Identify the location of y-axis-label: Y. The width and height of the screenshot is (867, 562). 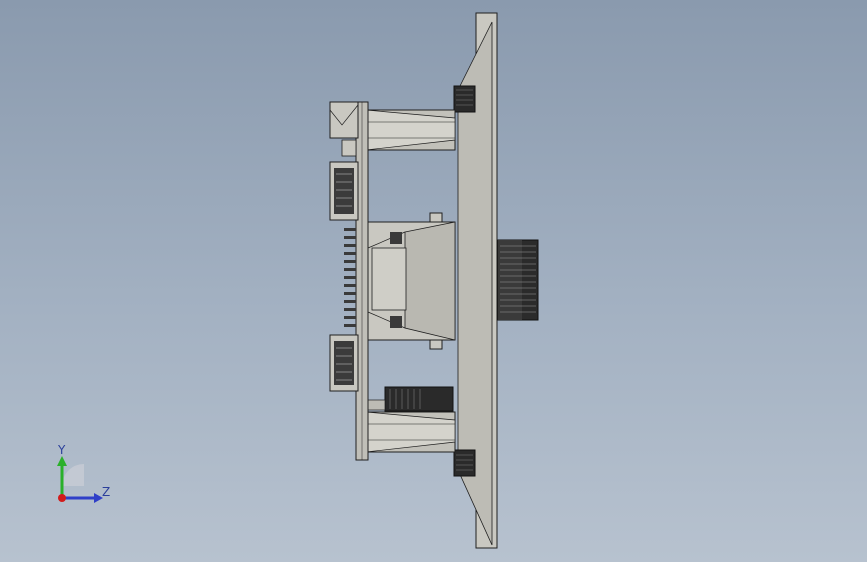
(61, 450).